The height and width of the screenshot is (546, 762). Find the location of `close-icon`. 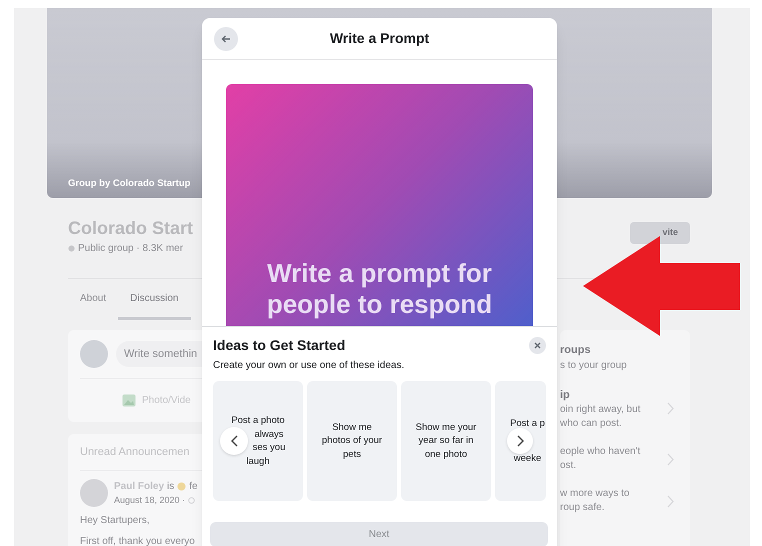

close-icon is located at coordinates (537, 345).